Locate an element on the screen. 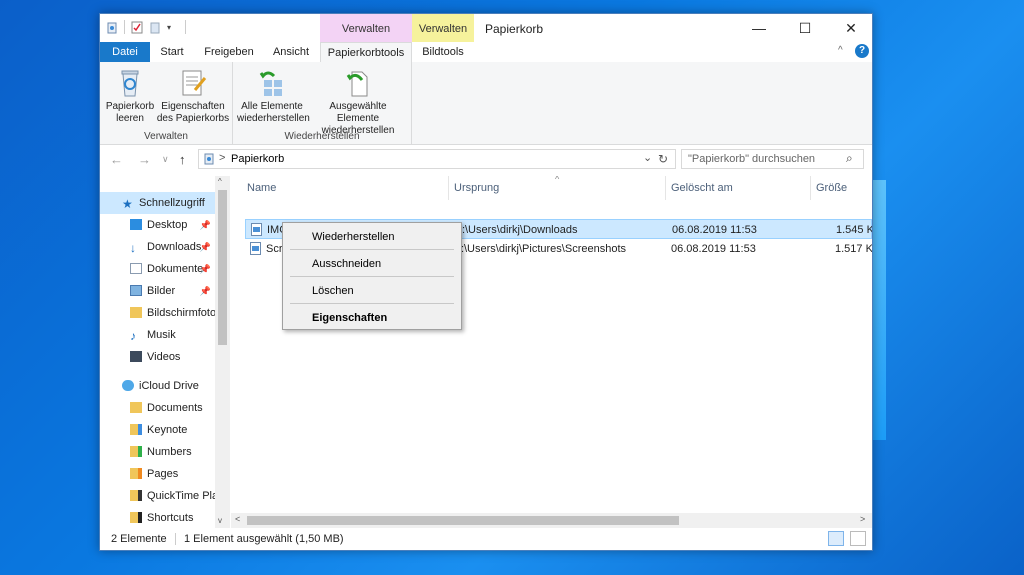 The width and height of the screenshot is (1024, 575). image-file-icon is located at coordinates (255, 252).